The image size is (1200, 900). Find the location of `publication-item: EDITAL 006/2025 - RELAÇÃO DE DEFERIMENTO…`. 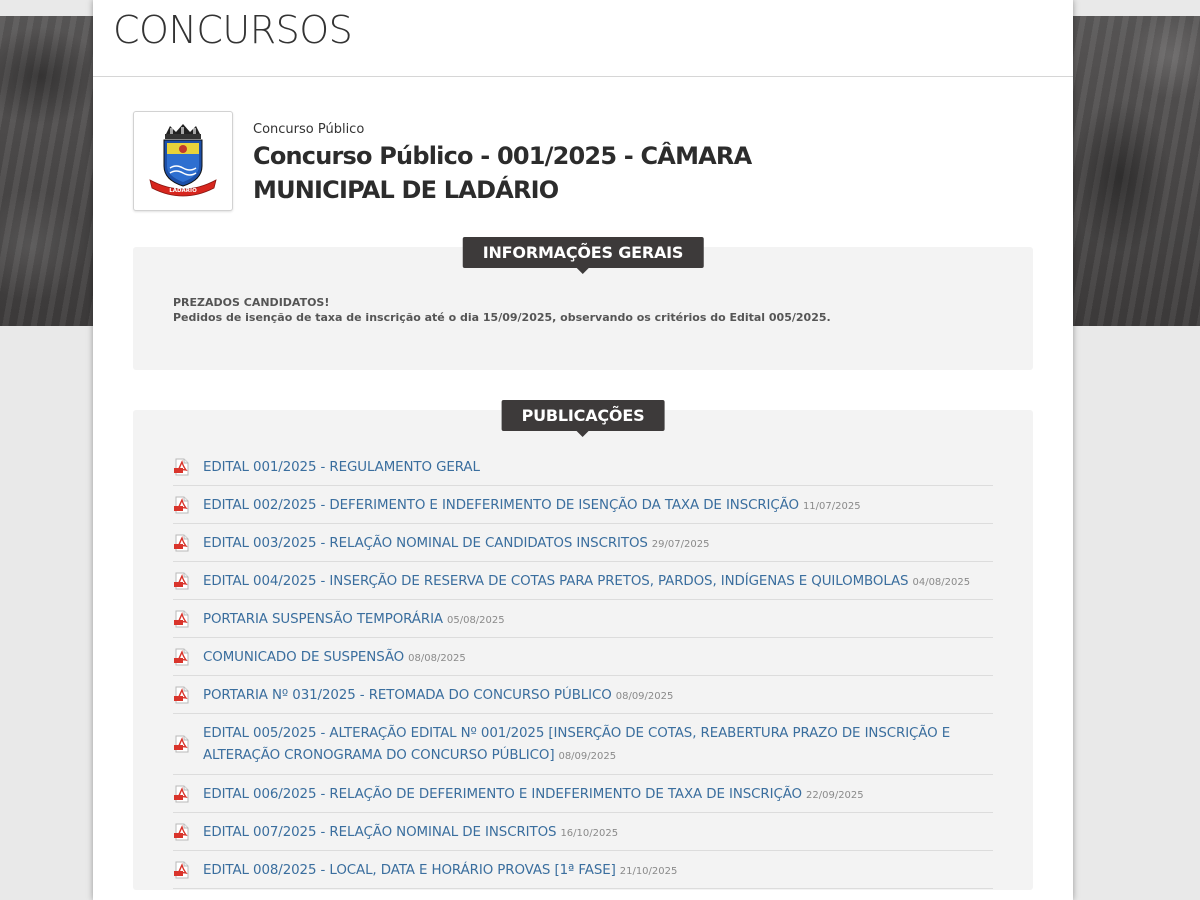

publication-item: EDITAL 006/2025 - RELAÇÃO DE DEFERIMENTO… is located at coordinates (583, 794).